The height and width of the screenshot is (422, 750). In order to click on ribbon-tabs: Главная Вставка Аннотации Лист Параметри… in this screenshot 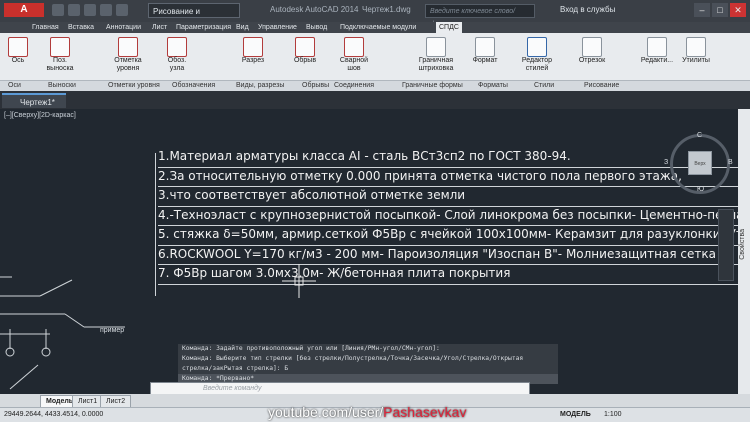, I will do `click(375, 27)`.